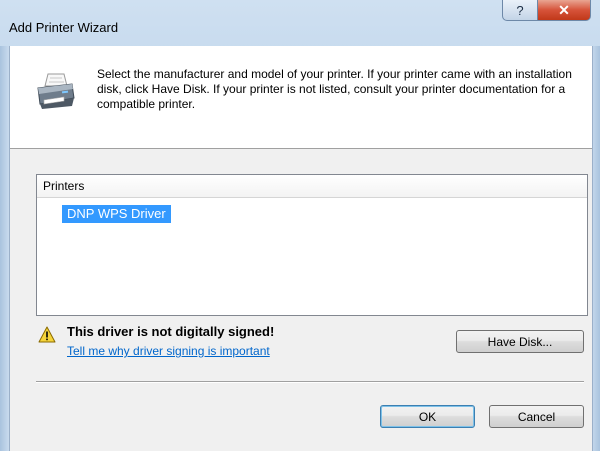  I want to click on ok-button: OK, so click(427, 416).